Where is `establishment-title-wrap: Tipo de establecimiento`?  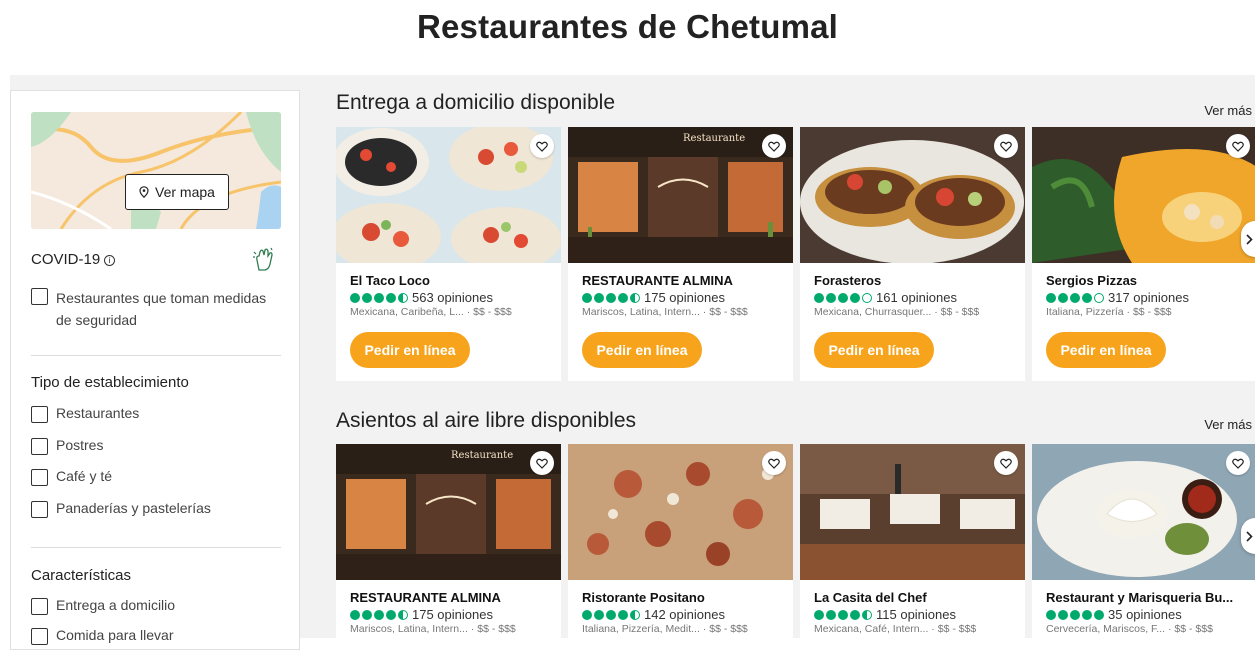
establishment-title-wrap: Tipo de establecimiento is located at coordinates (110, 383).